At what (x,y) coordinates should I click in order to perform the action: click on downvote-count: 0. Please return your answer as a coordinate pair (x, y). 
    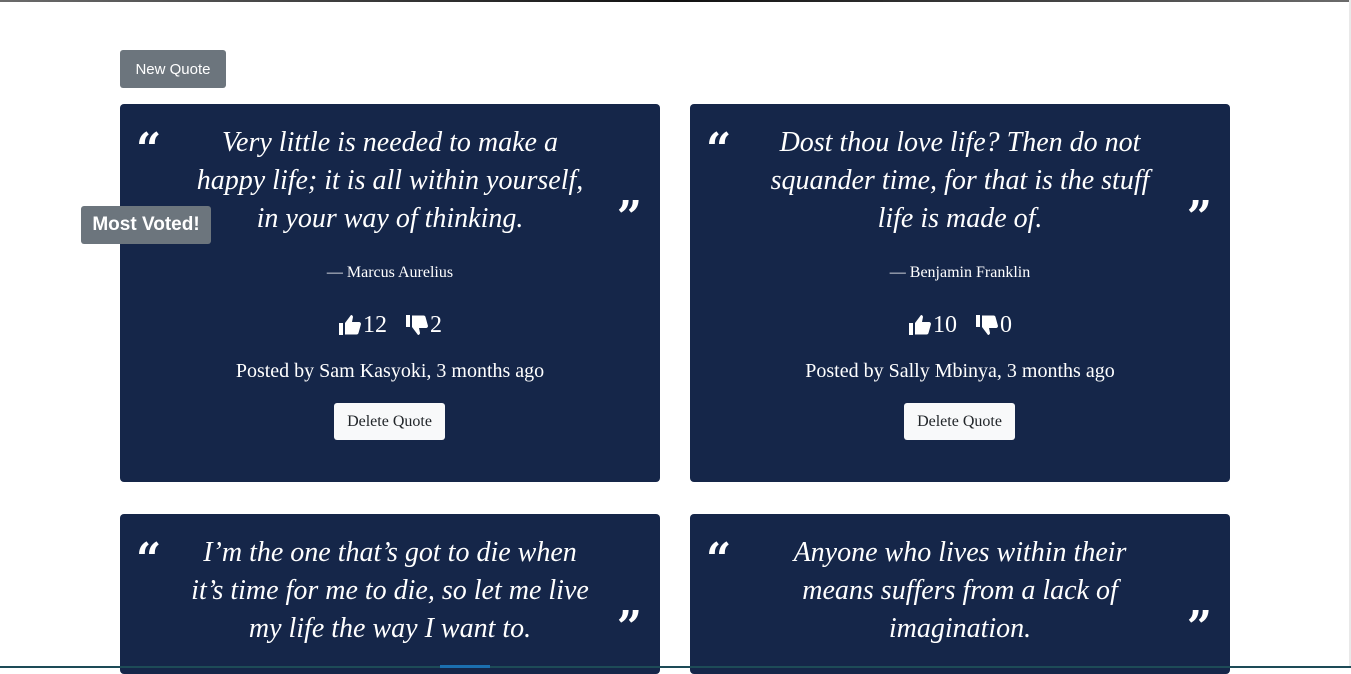
    Looking at the image, I should click on (1006, 325).